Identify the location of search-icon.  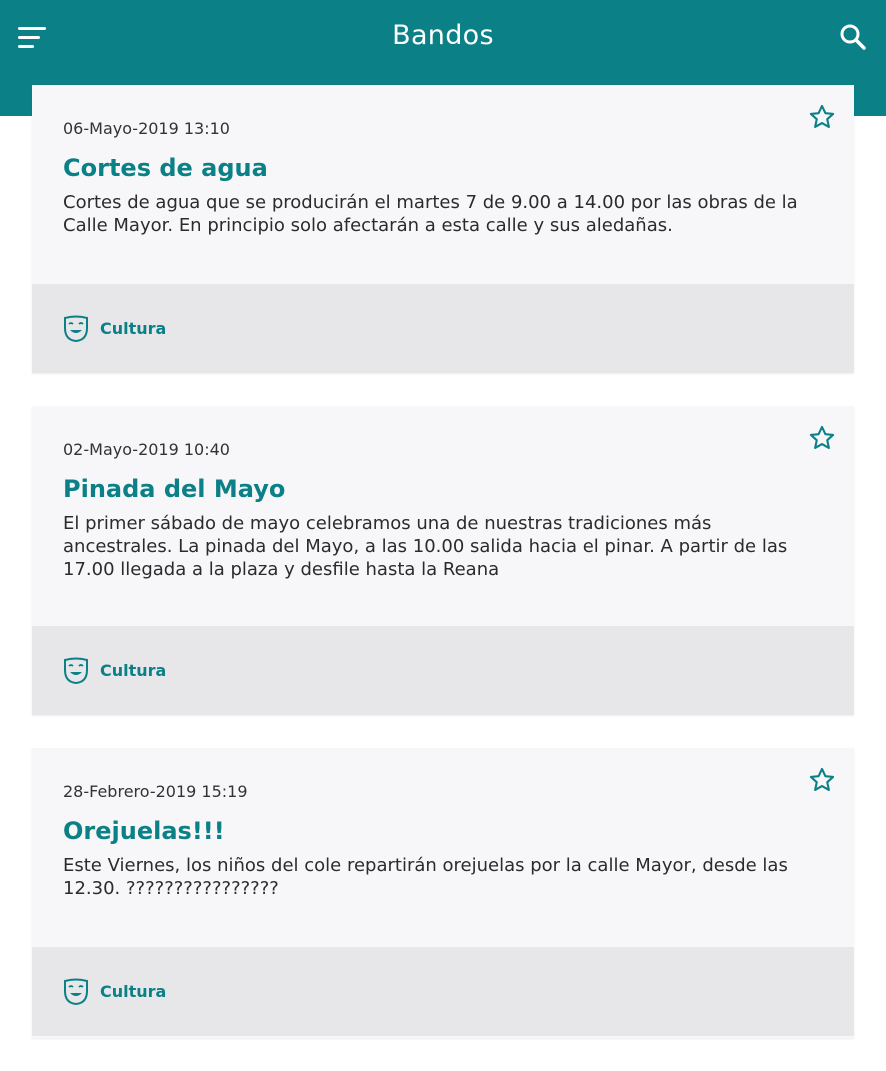
(853, 37).